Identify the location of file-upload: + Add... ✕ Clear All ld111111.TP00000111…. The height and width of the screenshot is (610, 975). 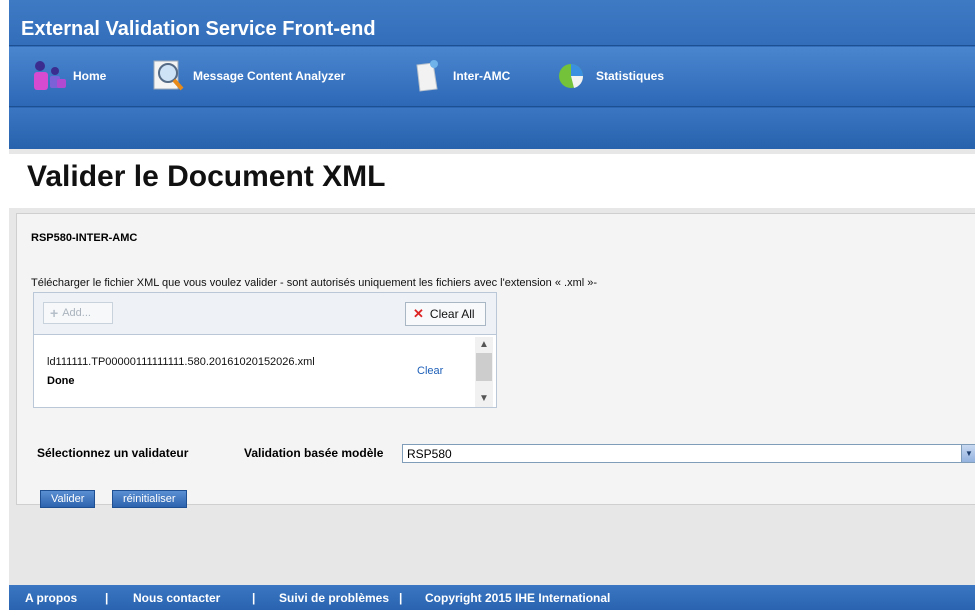
(265, 350).